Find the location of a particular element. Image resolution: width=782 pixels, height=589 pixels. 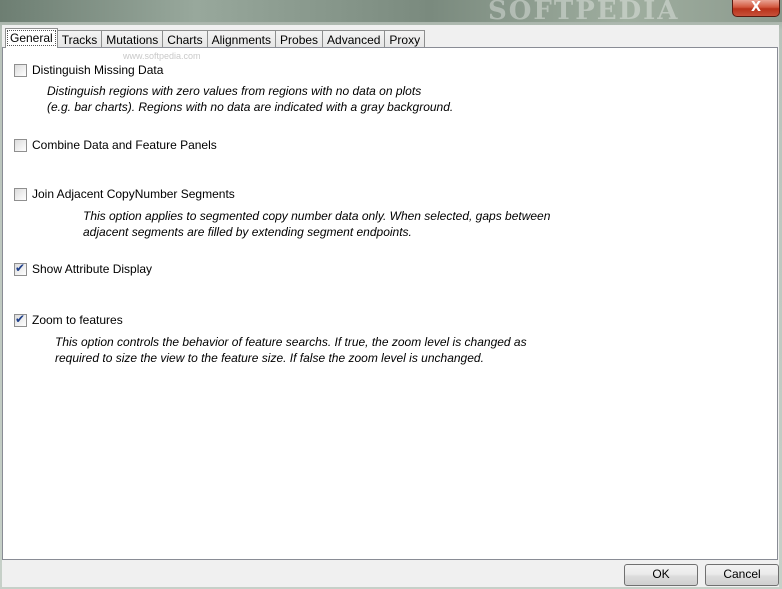

watermark: SOFTPEDIA is located at coordinates (584, 13).